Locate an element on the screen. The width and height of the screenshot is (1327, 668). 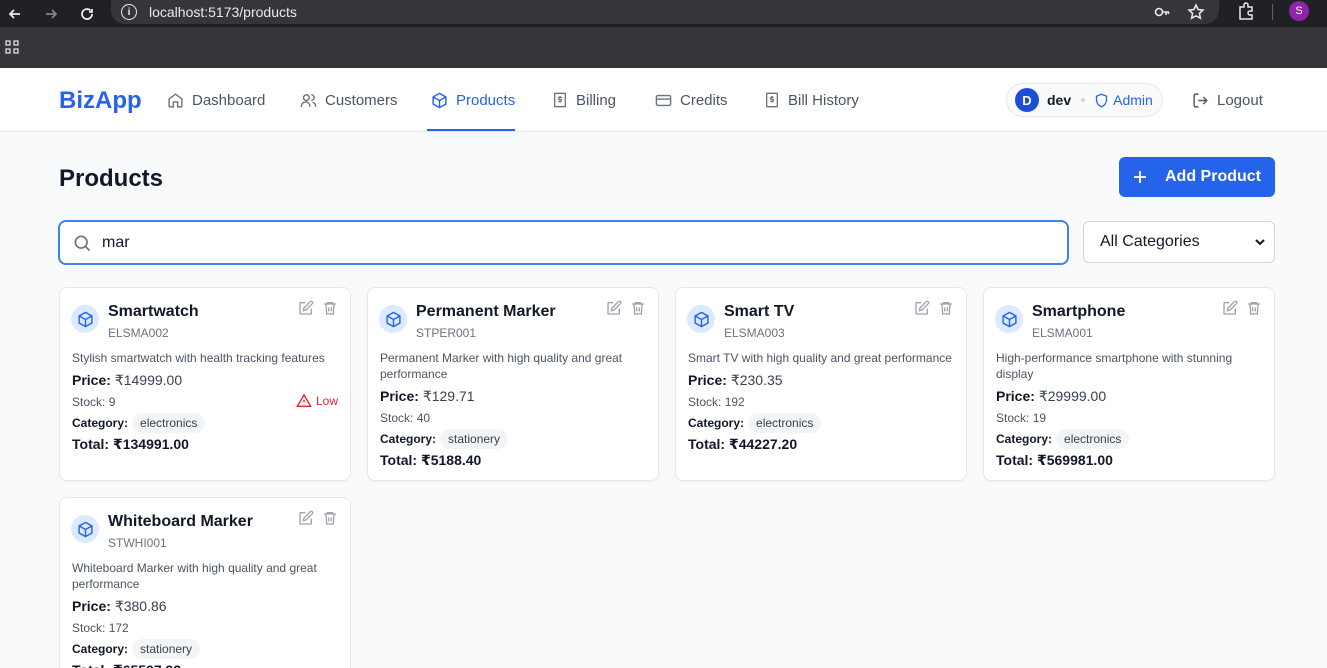
nav-bill-history: Bill History is located at coordinates (811, 100).